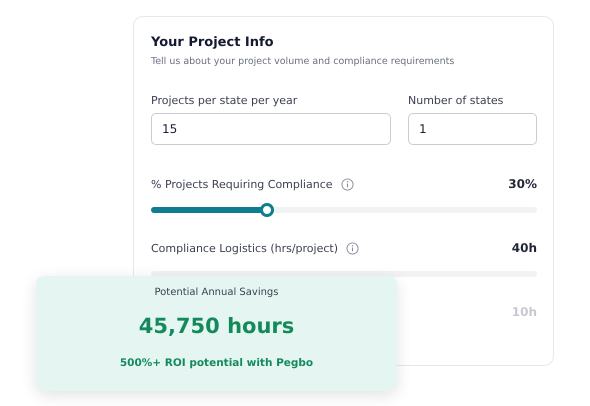 This screenshot has height=406, width=590. What do you see at coordinates (242, 184) in the screenshot?
I see `slider-label: % Projects Requiring Compliance` at bounding box center [242, 184].